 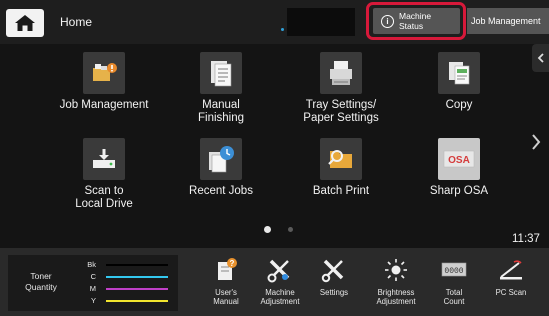 What do you see at coordinates (341, 111) in the screenshot?
I see `app-label: Tray Settings/ Paper Settings` at bounding box center [341, 111].